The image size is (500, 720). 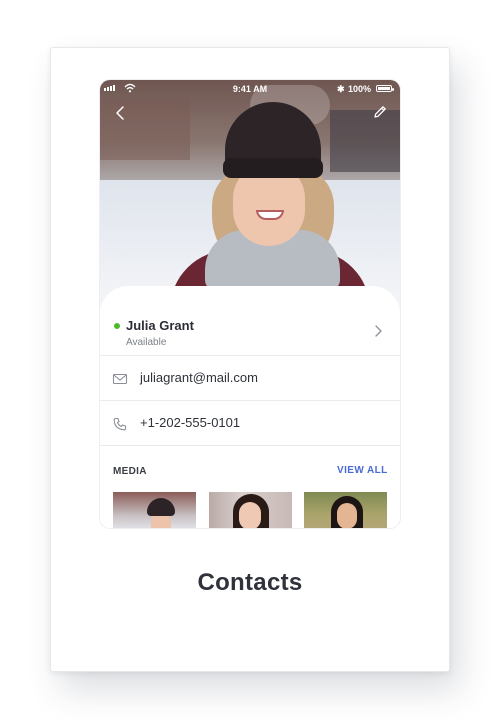 I want to click on battery-percent: 100%, so click(x=360, y=89).